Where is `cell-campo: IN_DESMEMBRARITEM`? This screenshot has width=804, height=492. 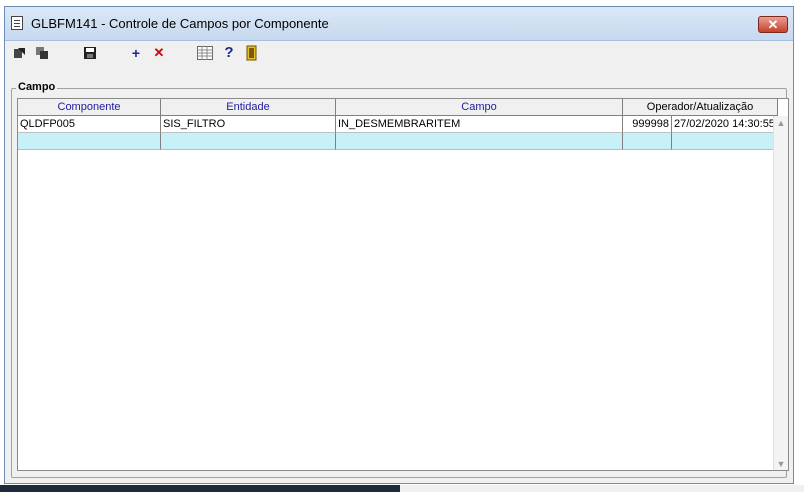
cell-campo: IN_DESMEMBRARITEM is located at coordinates (479, 124).